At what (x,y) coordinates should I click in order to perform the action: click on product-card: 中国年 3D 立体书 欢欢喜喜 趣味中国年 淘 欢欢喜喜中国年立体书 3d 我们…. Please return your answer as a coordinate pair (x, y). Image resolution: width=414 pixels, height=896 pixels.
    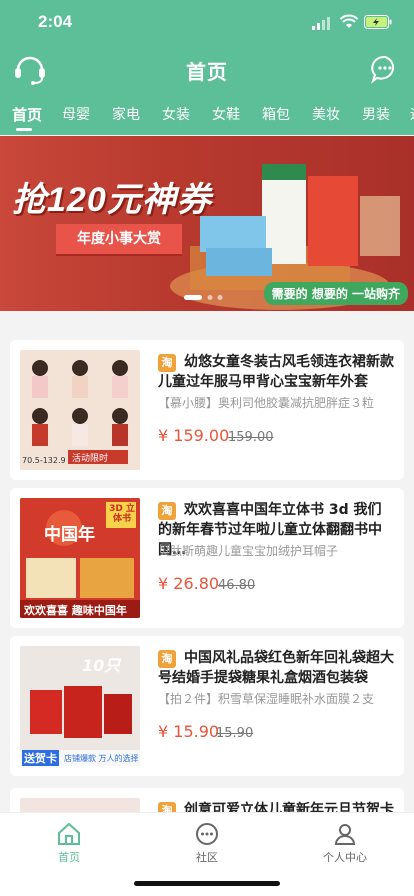
    Looking at the image, I should click on (207, 558).